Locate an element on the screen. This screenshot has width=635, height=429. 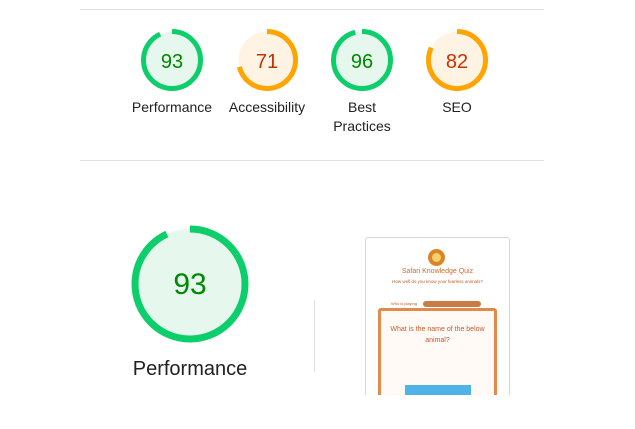
performance-gauge: 93 Performance is located at coordinates (190, 302).